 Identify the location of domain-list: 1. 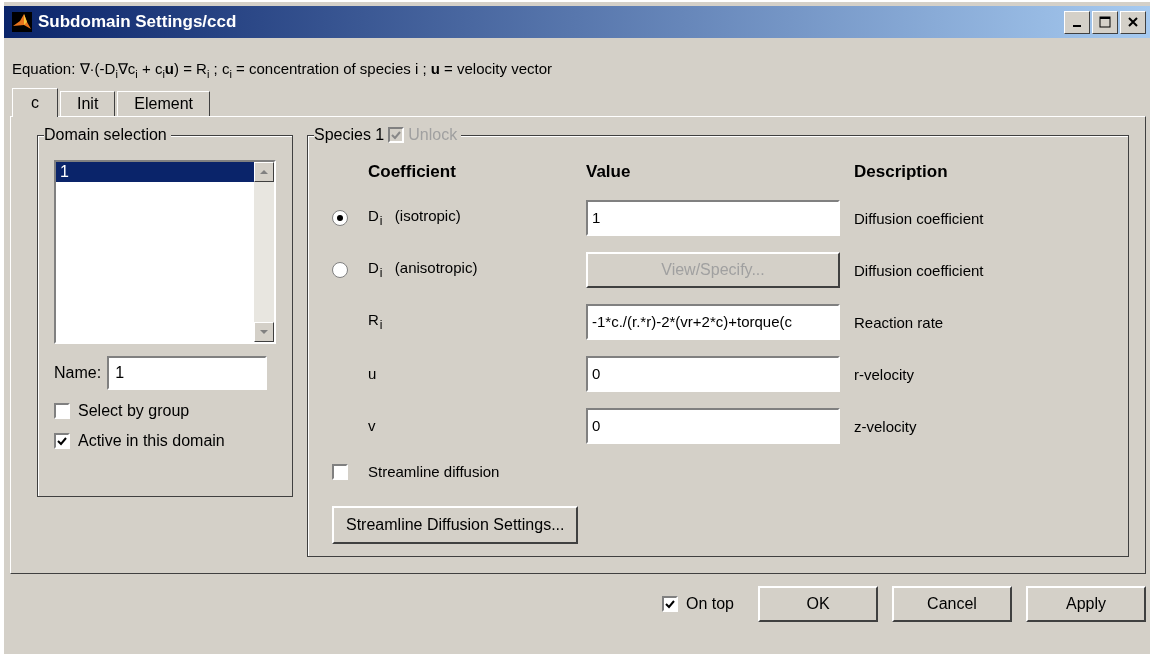
(165, 252).